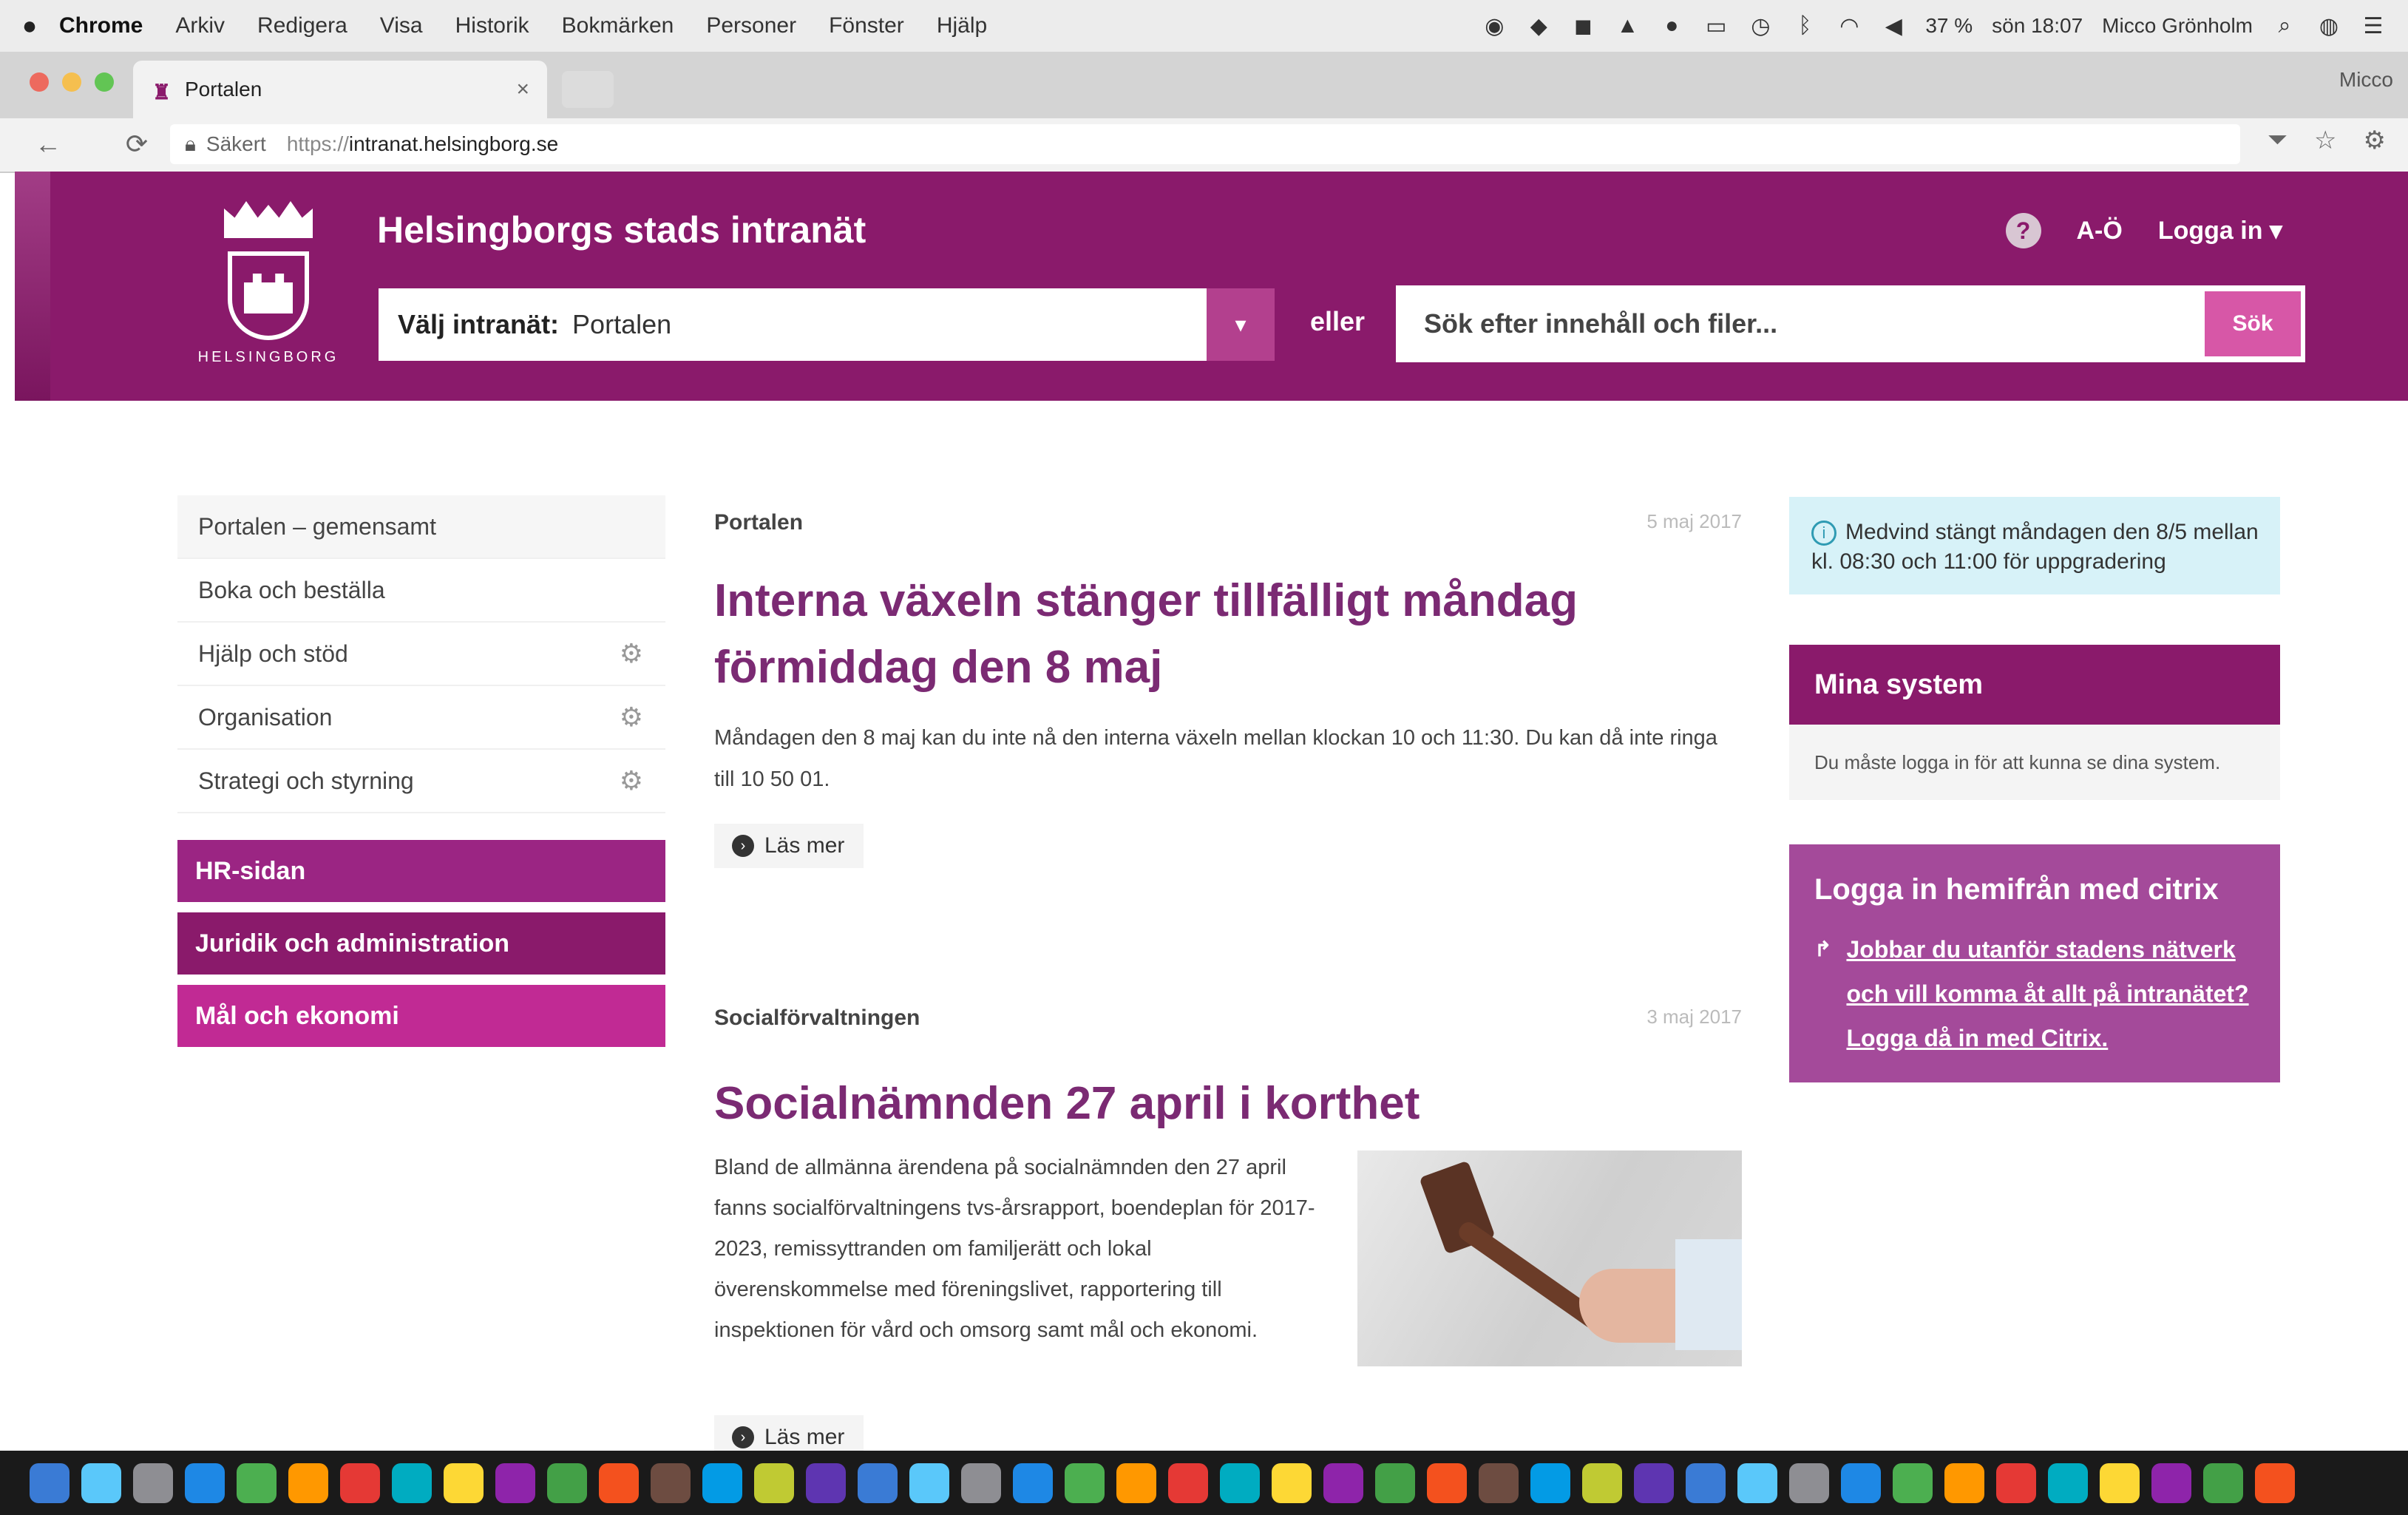  Describe the element at coordinates (421, 718) in the screenshot. I see `sidebar-item-organisation: Organisation ⚙` at that location.